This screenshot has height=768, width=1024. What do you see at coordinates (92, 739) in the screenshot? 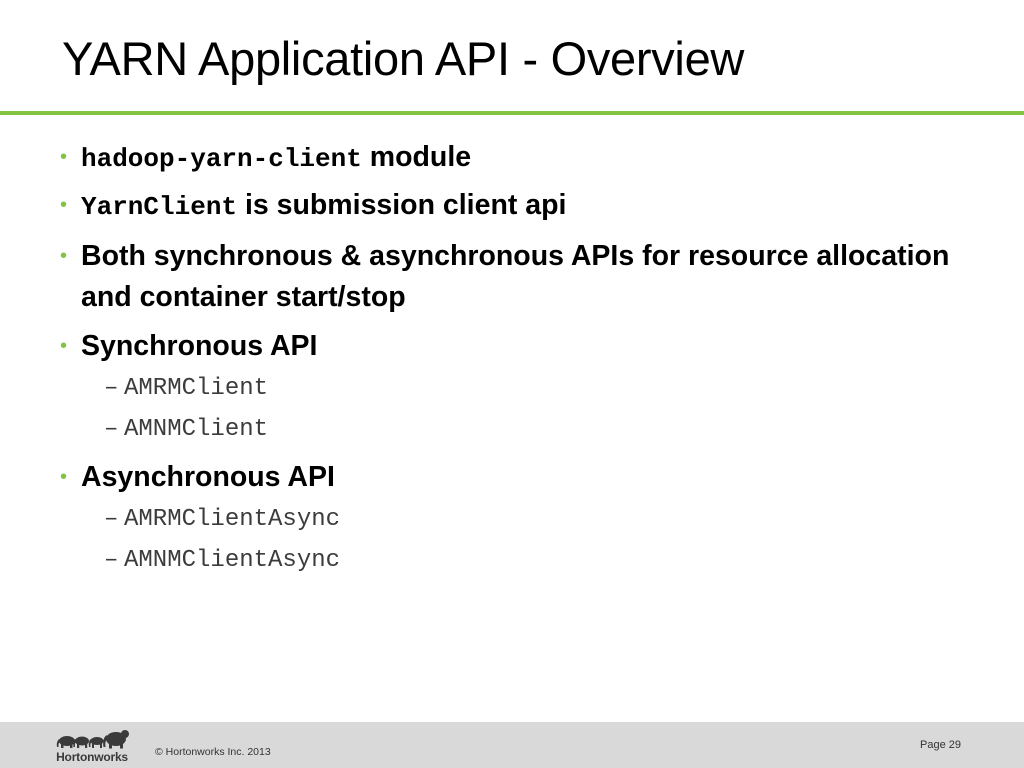
I see `elephant-herd-icon` at bounding box center [92, 739].